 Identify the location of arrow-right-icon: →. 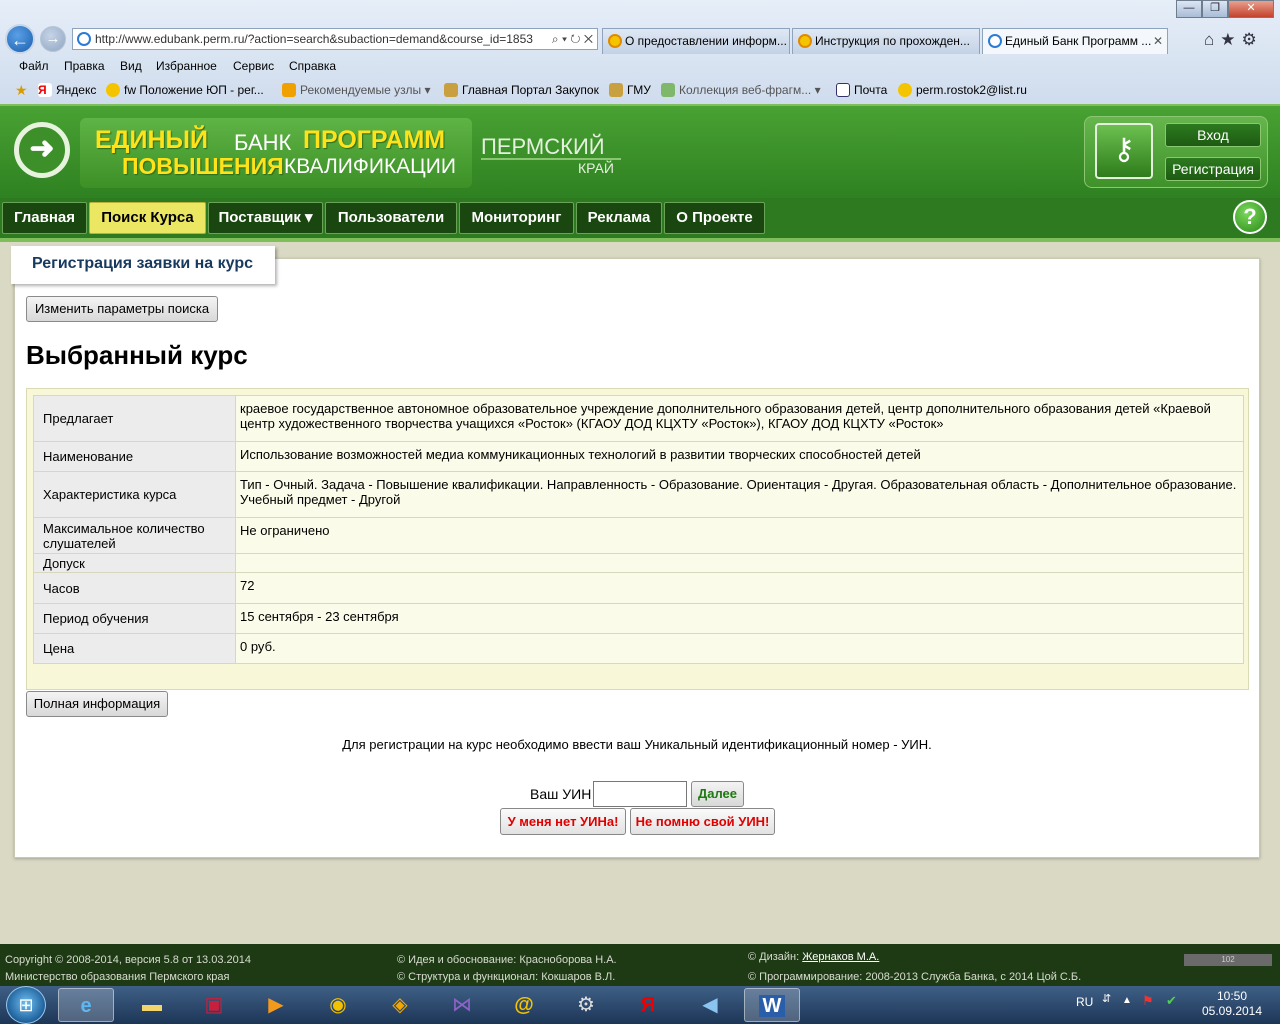
(53, 38).